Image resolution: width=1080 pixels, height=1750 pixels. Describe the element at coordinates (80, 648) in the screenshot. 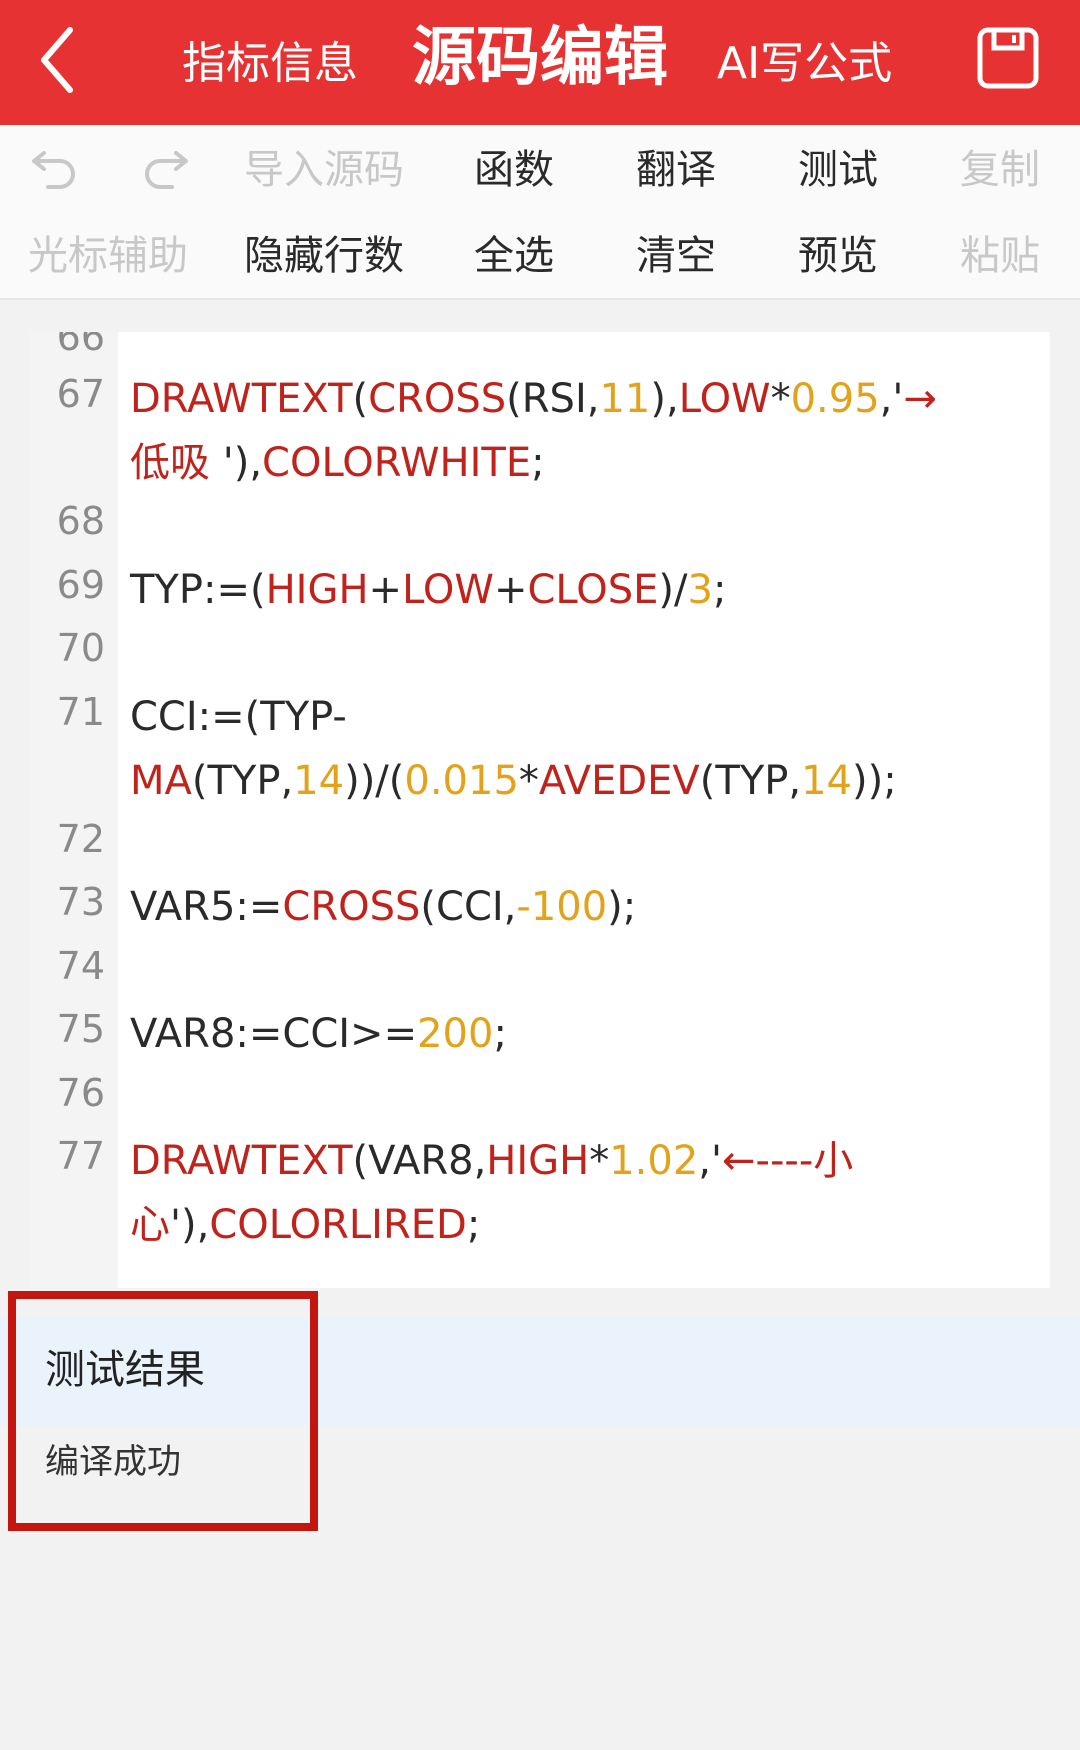

I see `line-number: 70` at that location.